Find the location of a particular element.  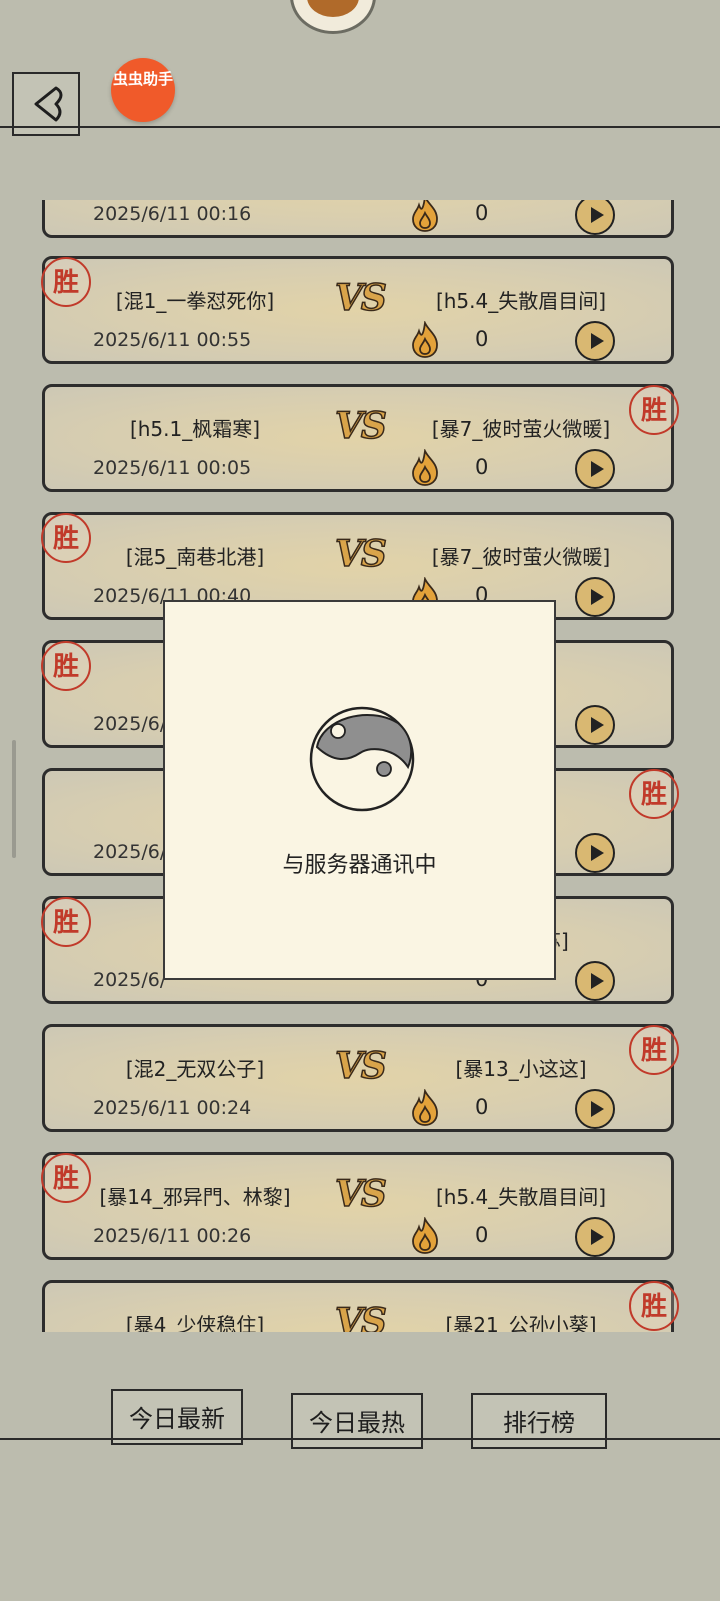

tab-today-latest: 今日最新 is located at coordinates (177, 1417).